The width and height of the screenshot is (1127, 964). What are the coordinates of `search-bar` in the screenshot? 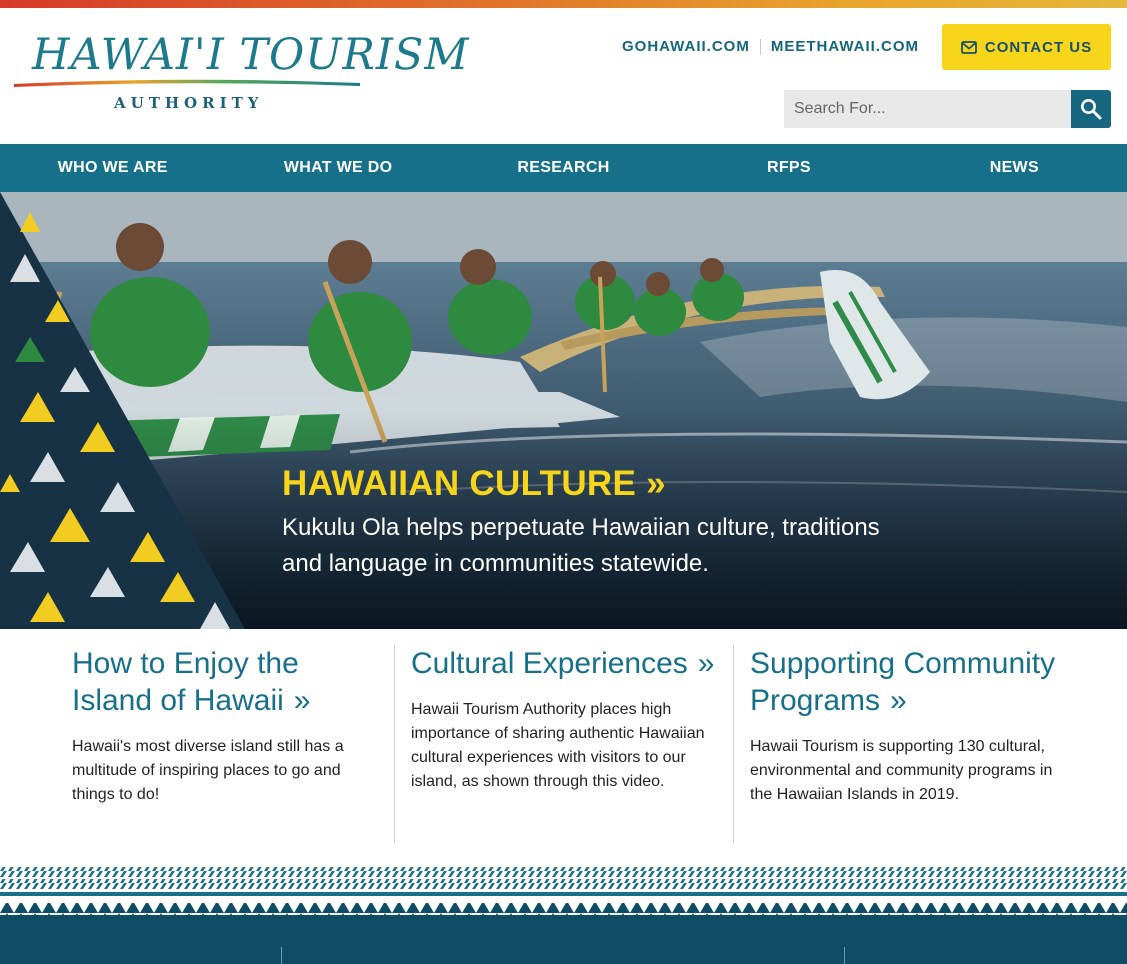 It's located at (947, 109).